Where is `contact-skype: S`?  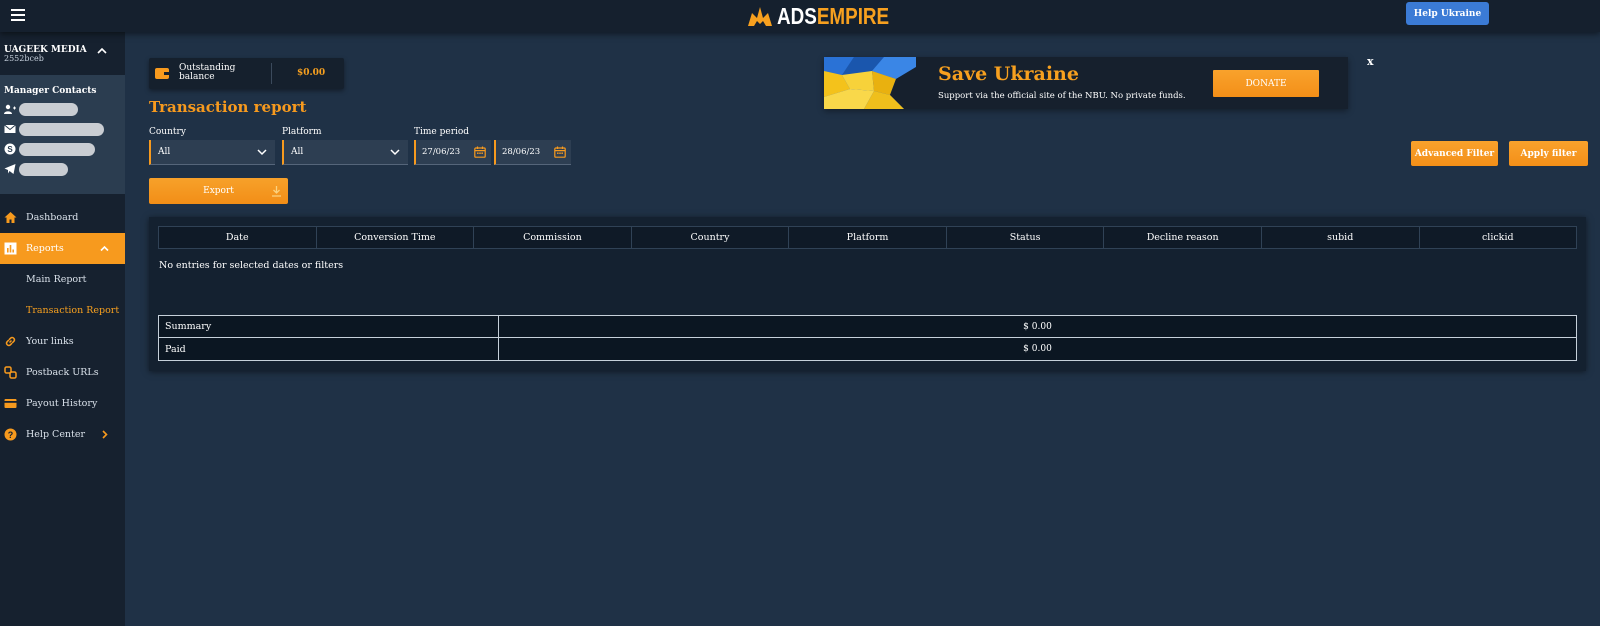 contact-skype: S is located at coordinates (64, 149).